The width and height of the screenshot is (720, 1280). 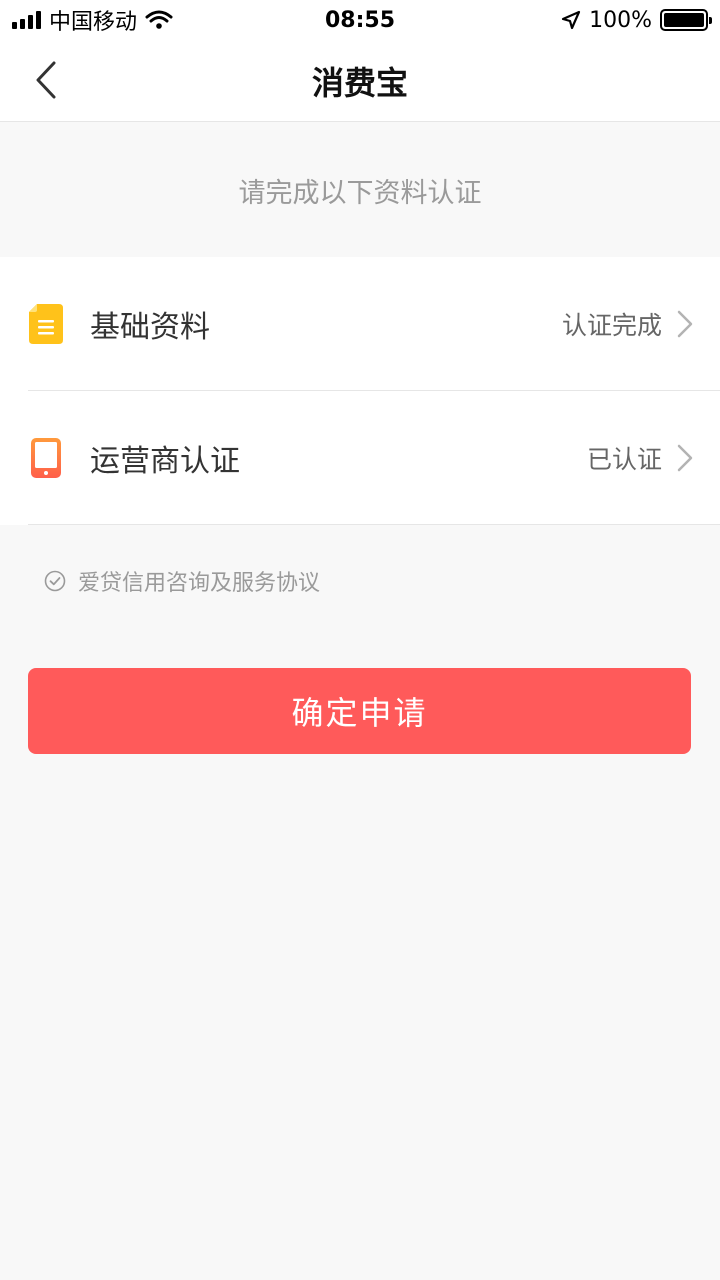 I want to click on verification-item-status: 认证完成, so click(x=611, y=325).